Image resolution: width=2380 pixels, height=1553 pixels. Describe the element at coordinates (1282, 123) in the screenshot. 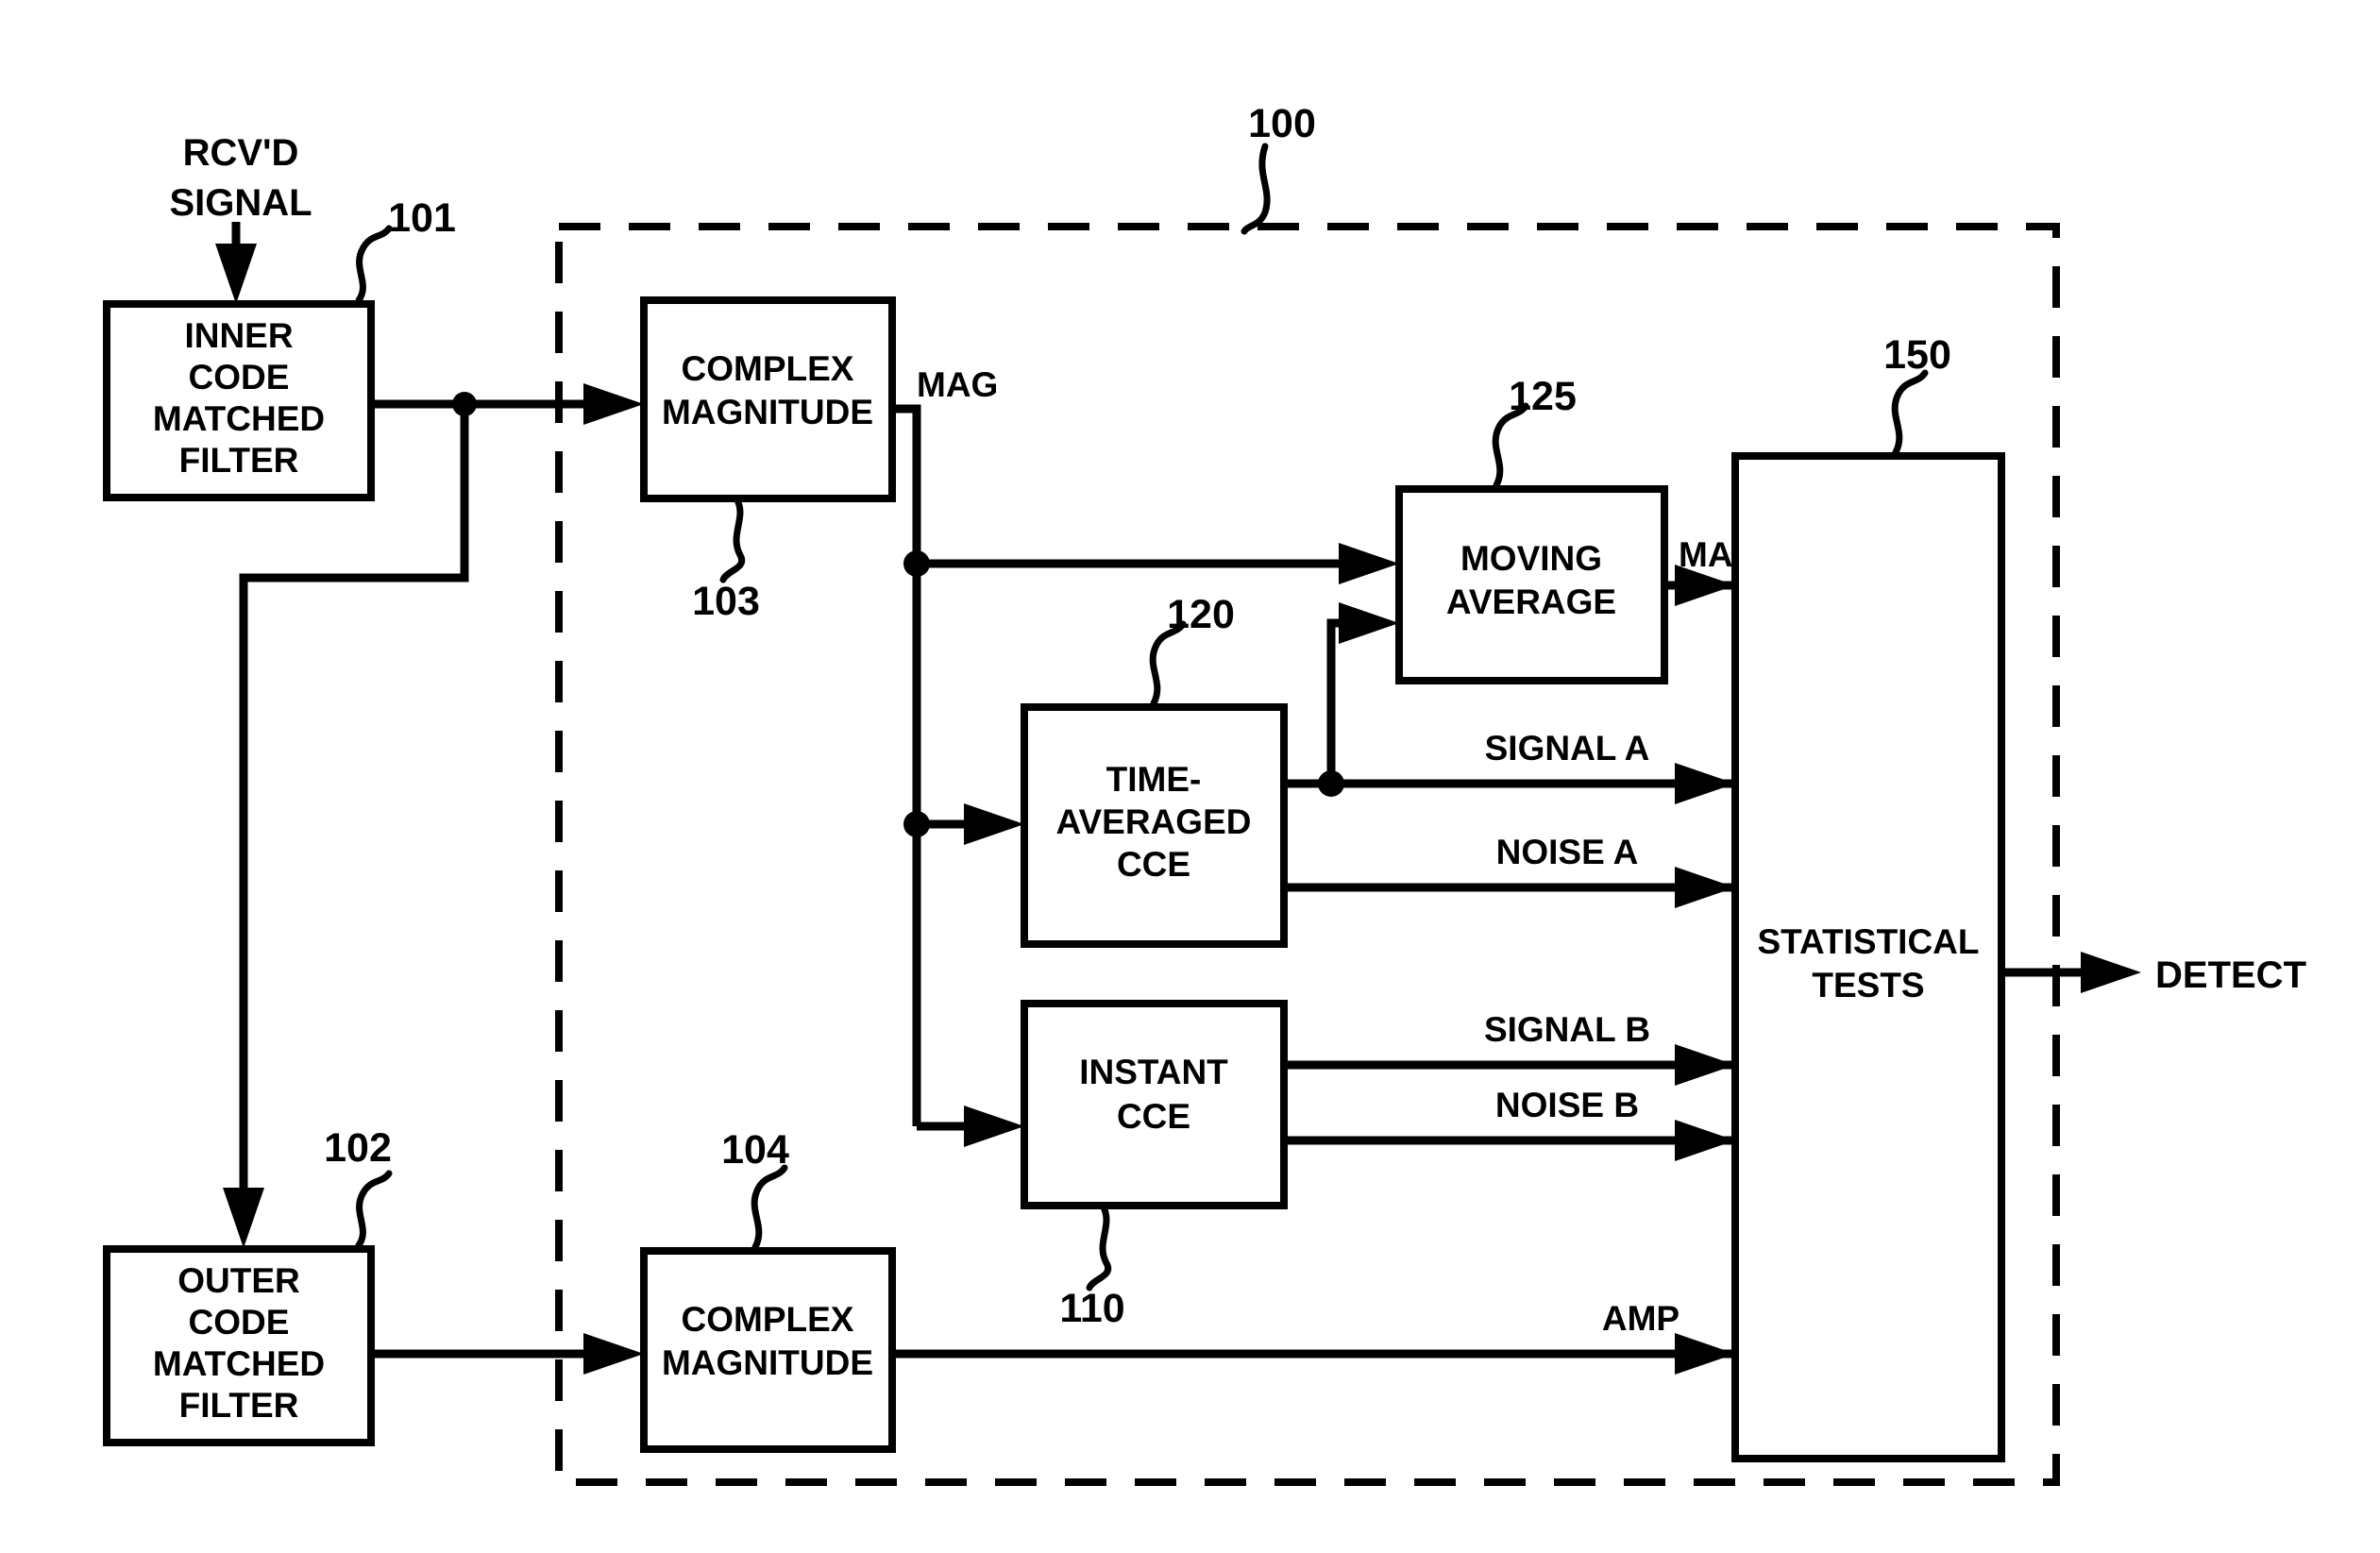

I see `ref-number-100: 100` at that location.